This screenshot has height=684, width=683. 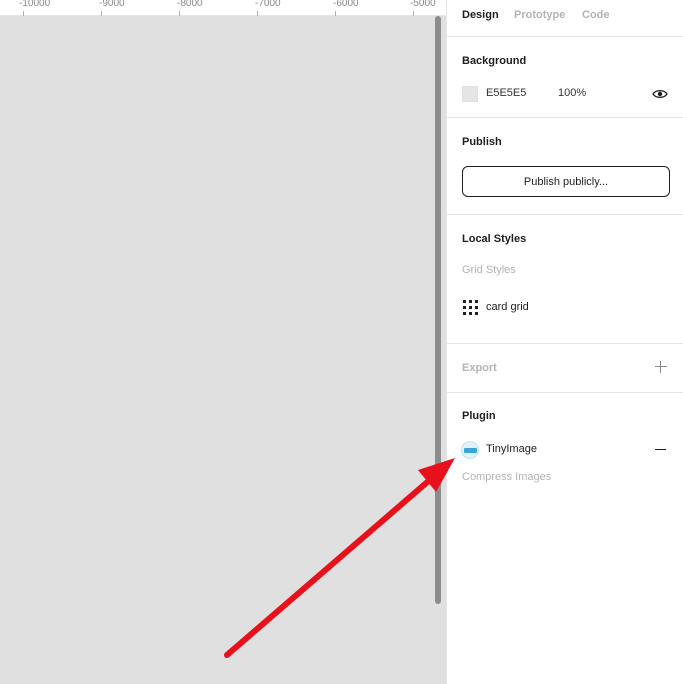 What do you see at coordinates (506, 93) in the screenshot?
I see `background-hex-value: E5E5E5` at bounding box center [506, 93].